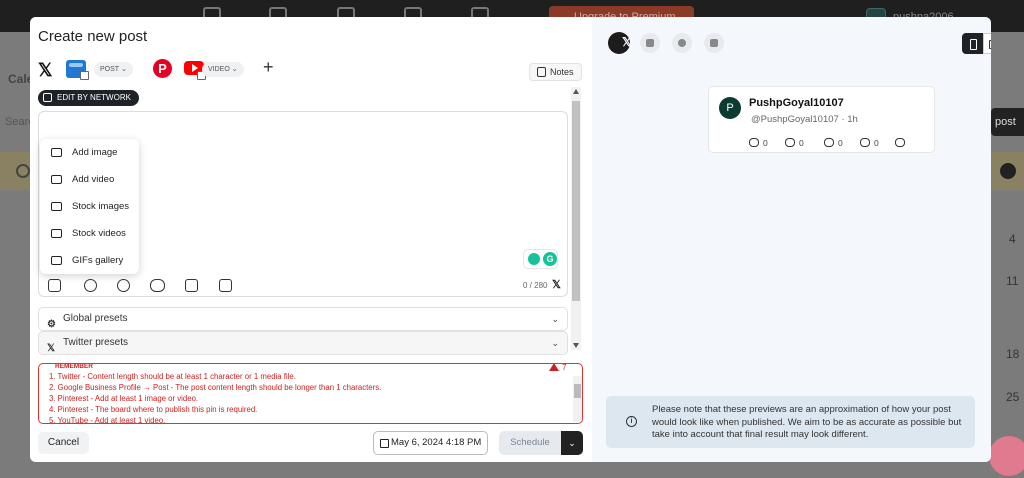 This screenshot has height=478, width=1024. What do you see at coordinates (63, 443) in the screenshot?
I see `cancel-button: Cancel` at bounding box center [63, 443].